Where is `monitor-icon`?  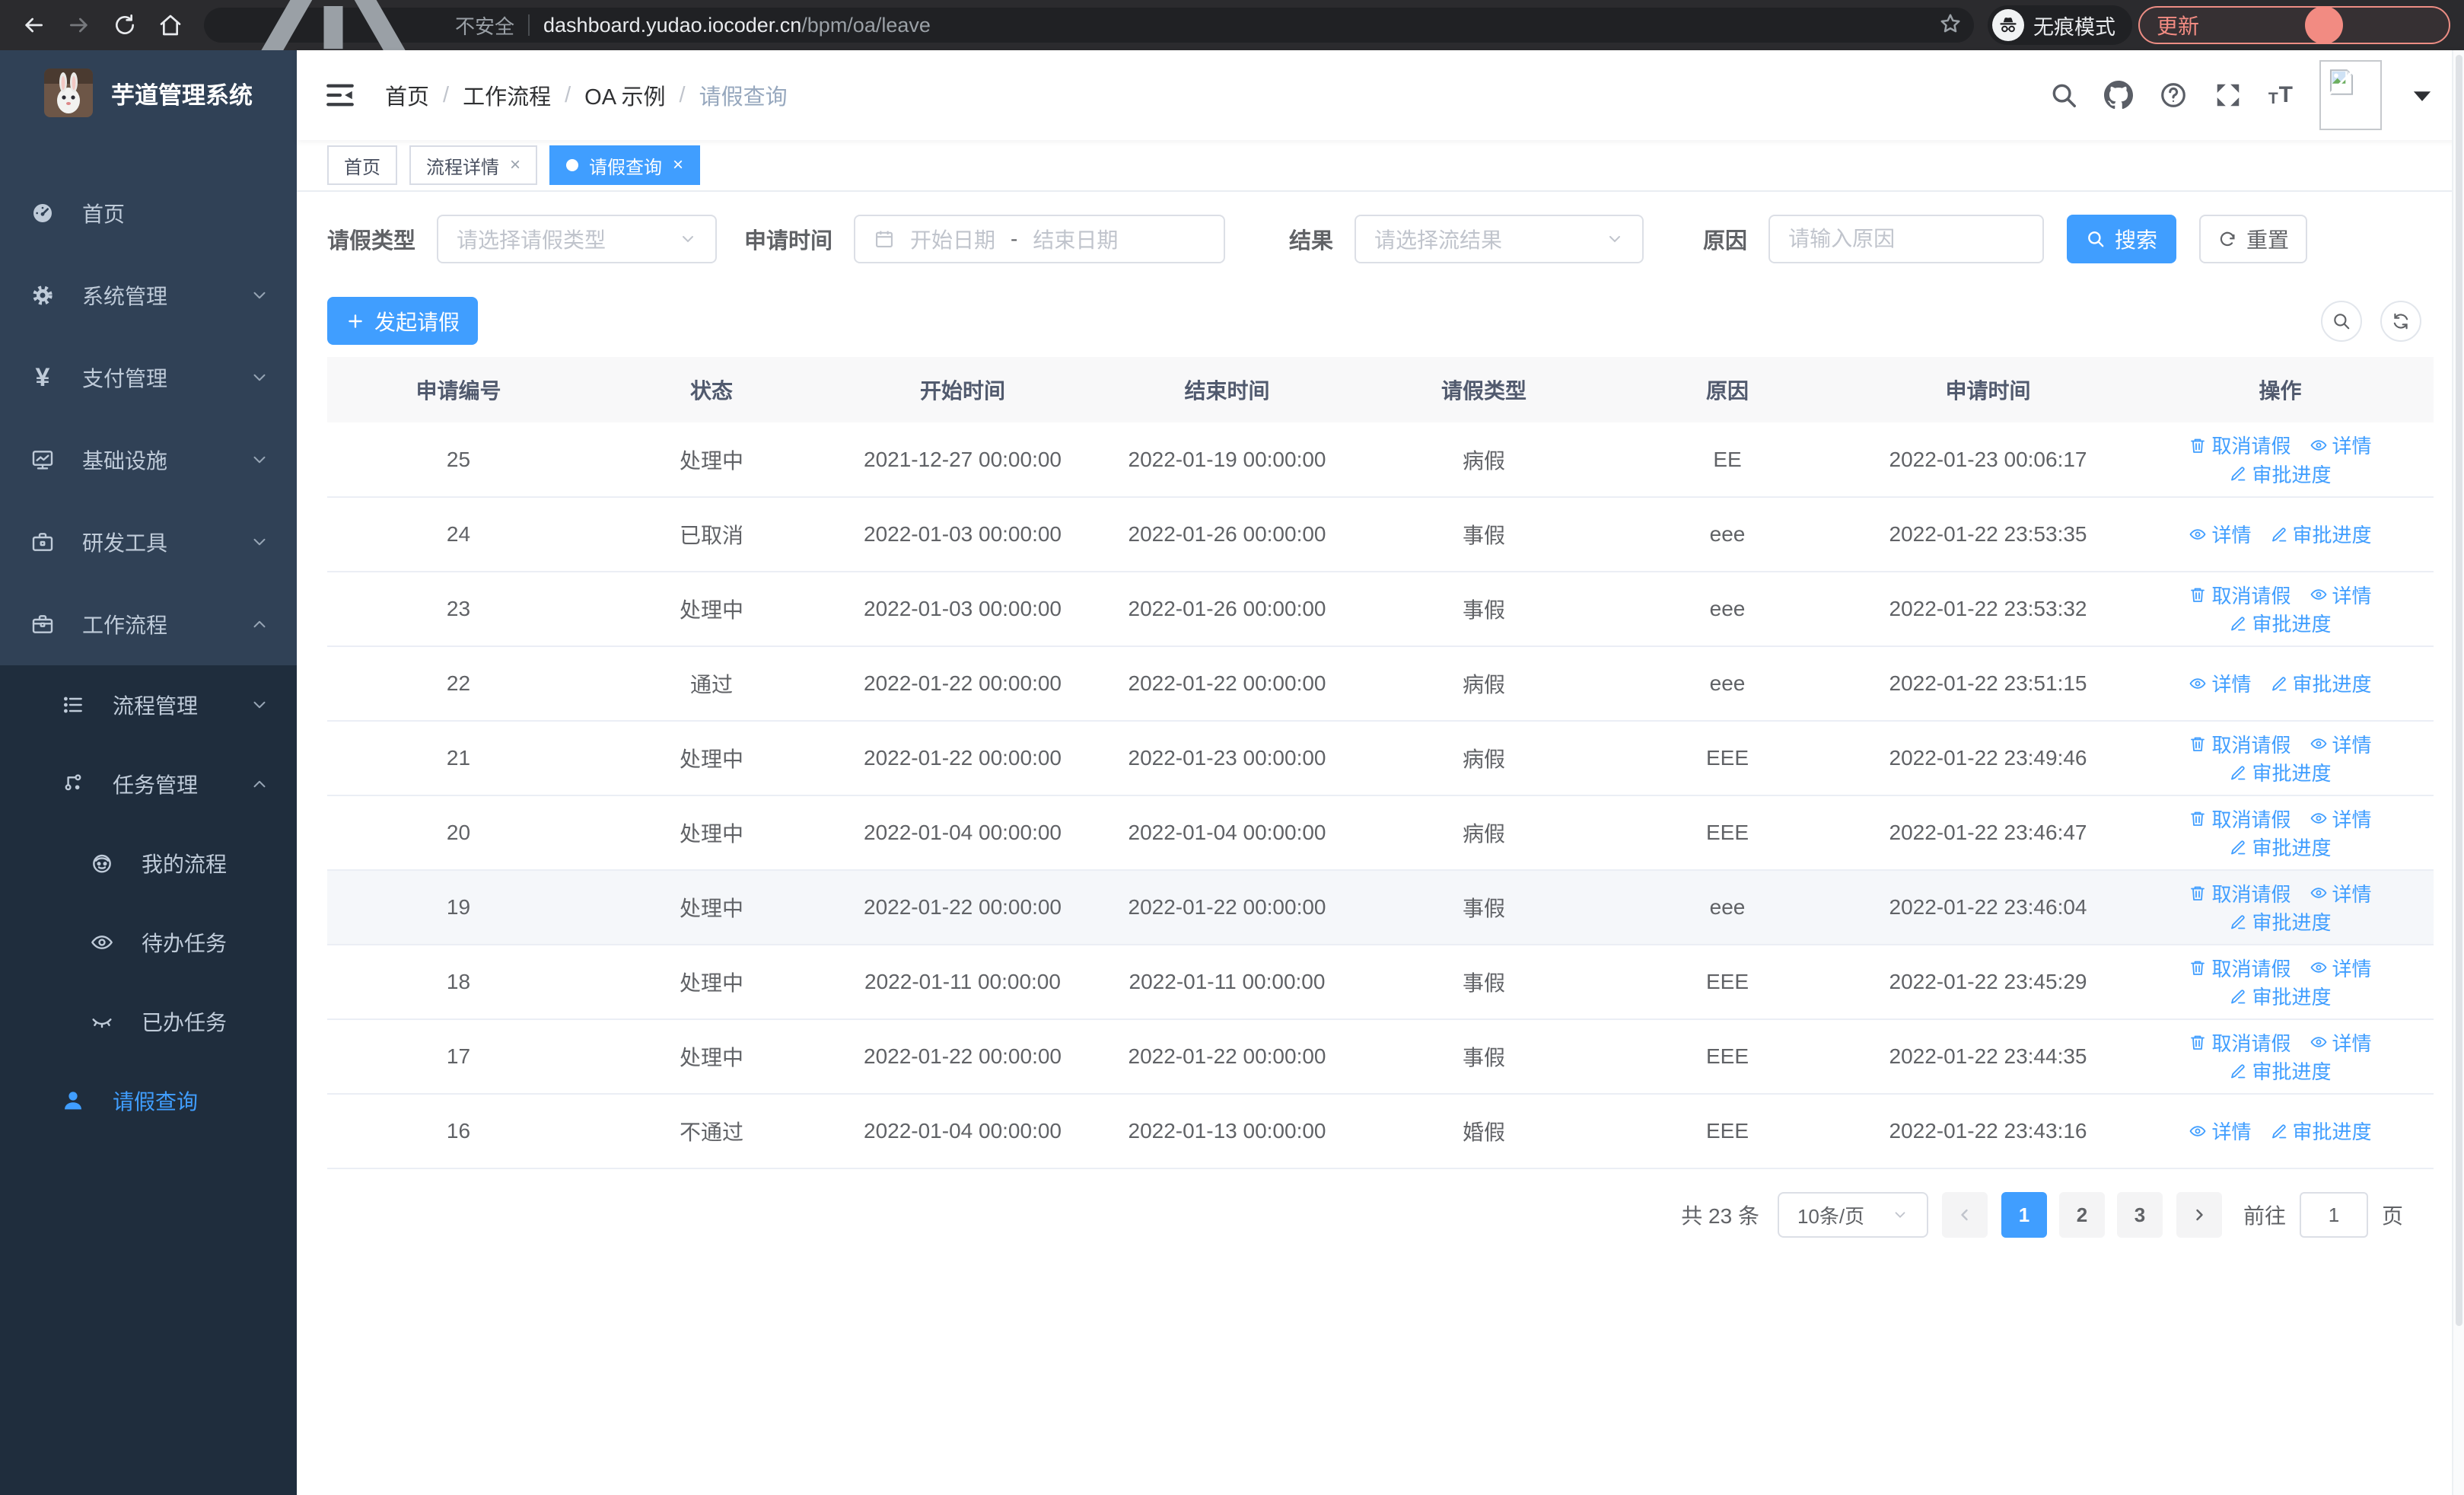 monitor-icon is located at coordinates (42, 460).